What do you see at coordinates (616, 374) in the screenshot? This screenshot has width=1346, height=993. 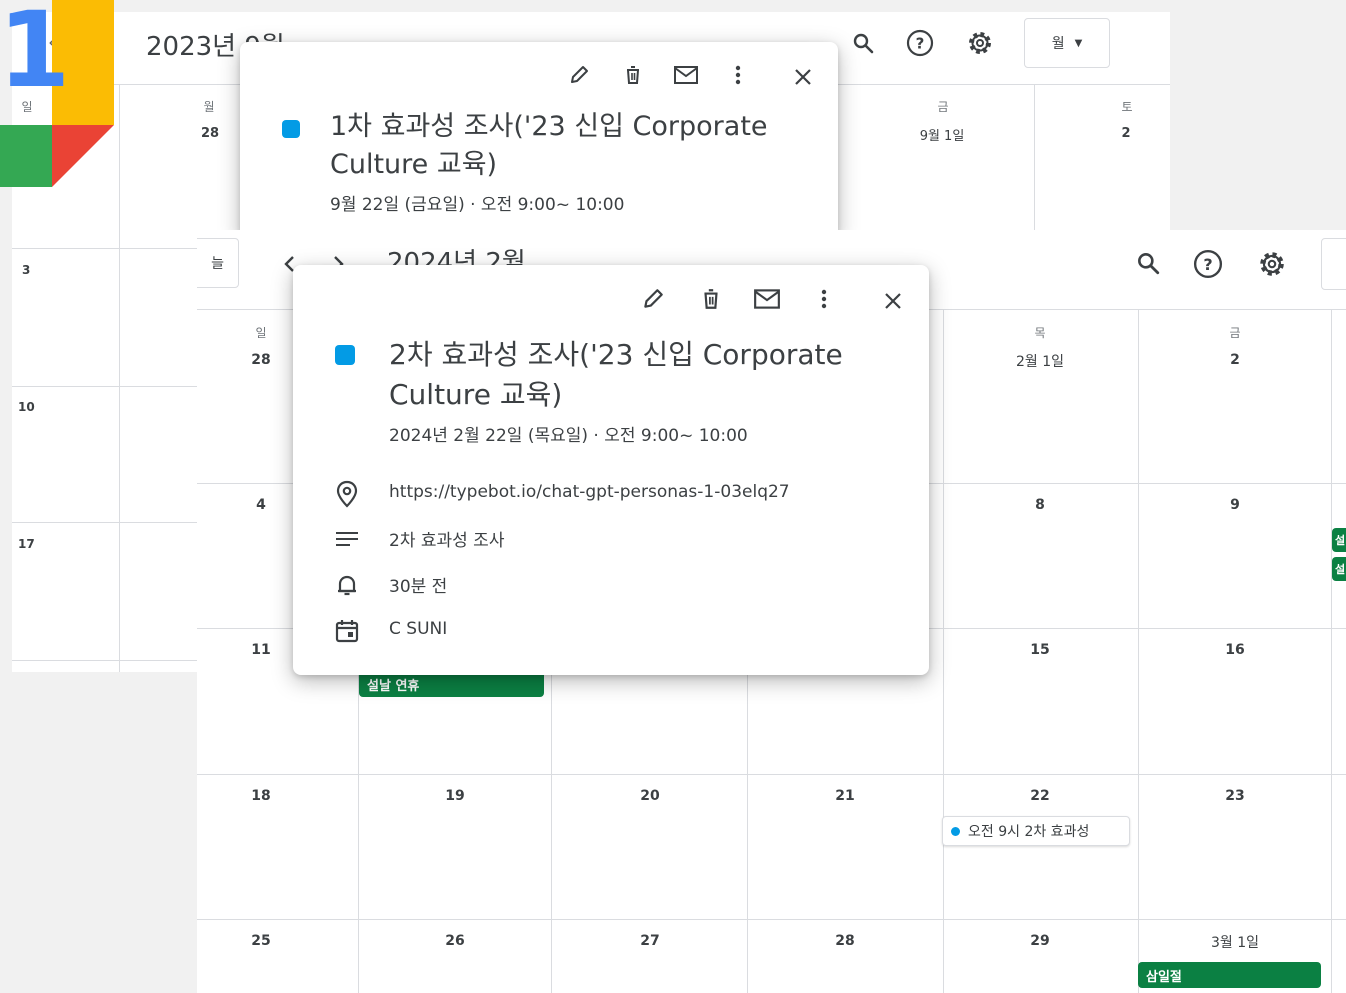 I see `front-event-title: 2차 효과성 조사('23 신입 Corporate Culture 교육)` at bounding box center [616, 374].